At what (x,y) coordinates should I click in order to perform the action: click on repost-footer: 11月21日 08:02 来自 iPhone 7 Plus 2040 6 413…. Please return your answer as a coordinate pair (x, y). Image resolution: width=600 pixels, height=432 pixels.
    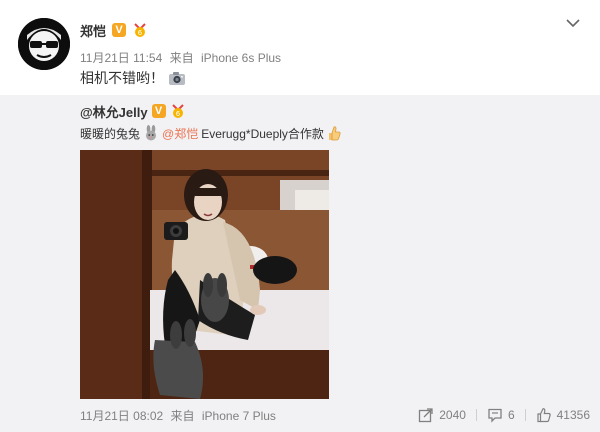
    Looking at the image, I should click on (300, 415).